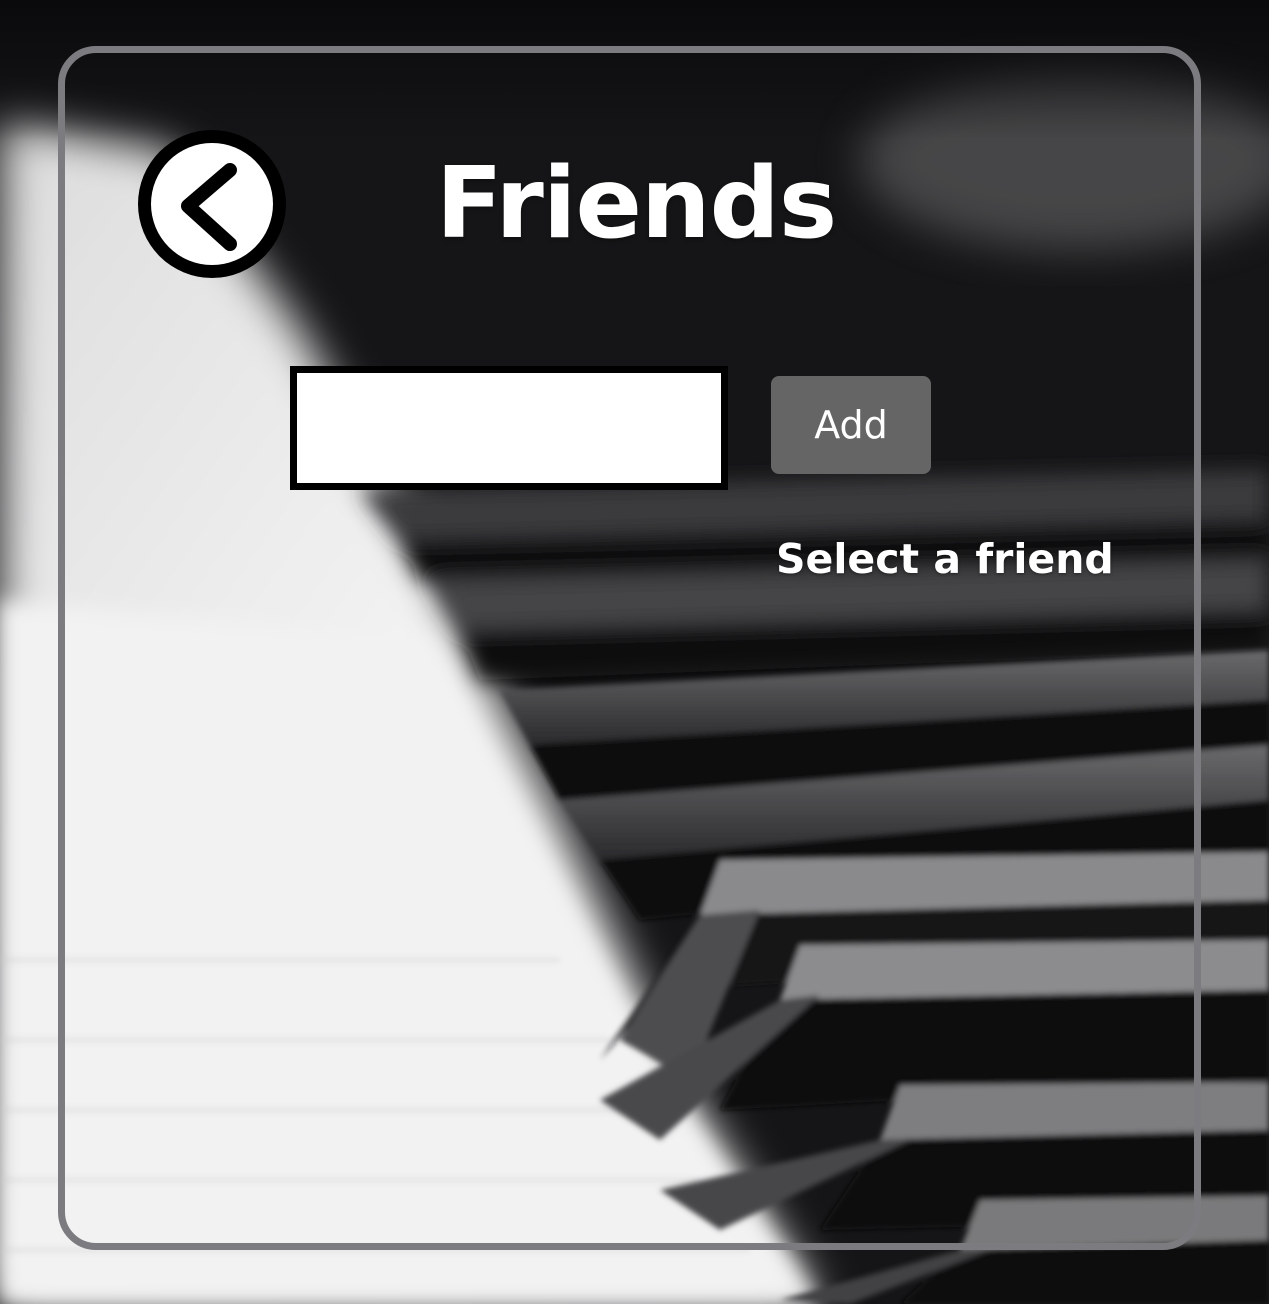 This screenshot has width=1269, height=1304. Describe the element at coordinates (636, 204) in the screenshot. I see `page-title: Friends` at that location.